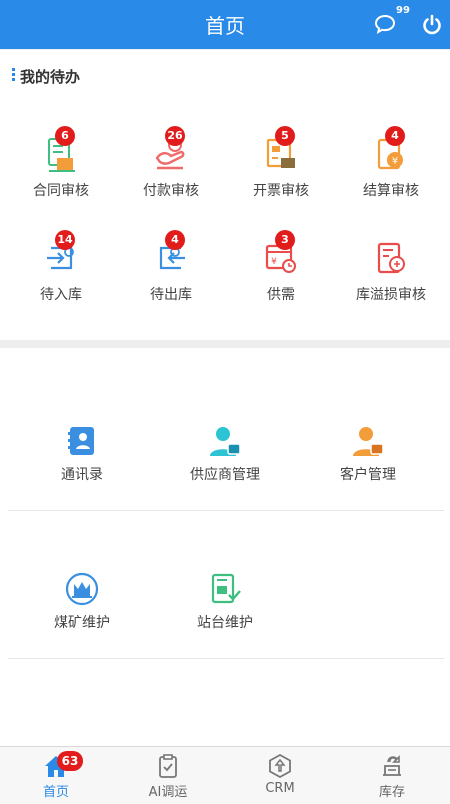 The width and height of the screenshot is (450, 804). I want to click on todo-payment-review: 26 付款审核, so click(171, 163).